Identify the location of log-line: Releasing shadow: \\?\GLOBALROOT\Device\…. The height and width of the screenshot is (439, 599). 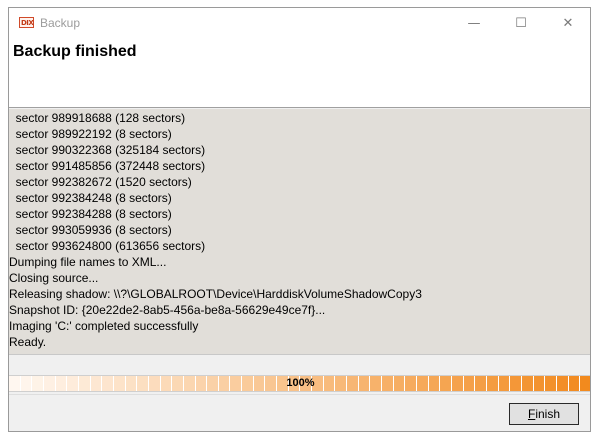
(215, 294).